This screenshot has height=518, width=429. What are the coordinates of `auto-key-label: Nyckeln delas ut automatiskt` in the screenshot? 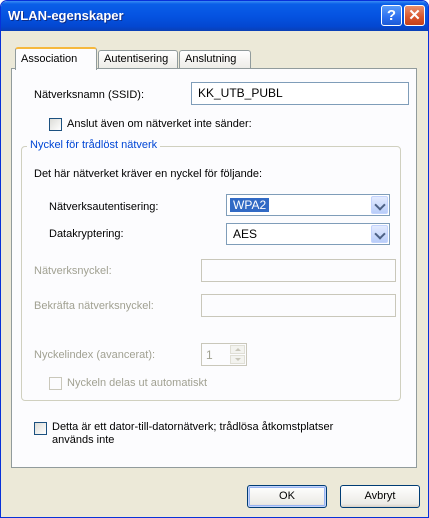 It's located at (137, 383).